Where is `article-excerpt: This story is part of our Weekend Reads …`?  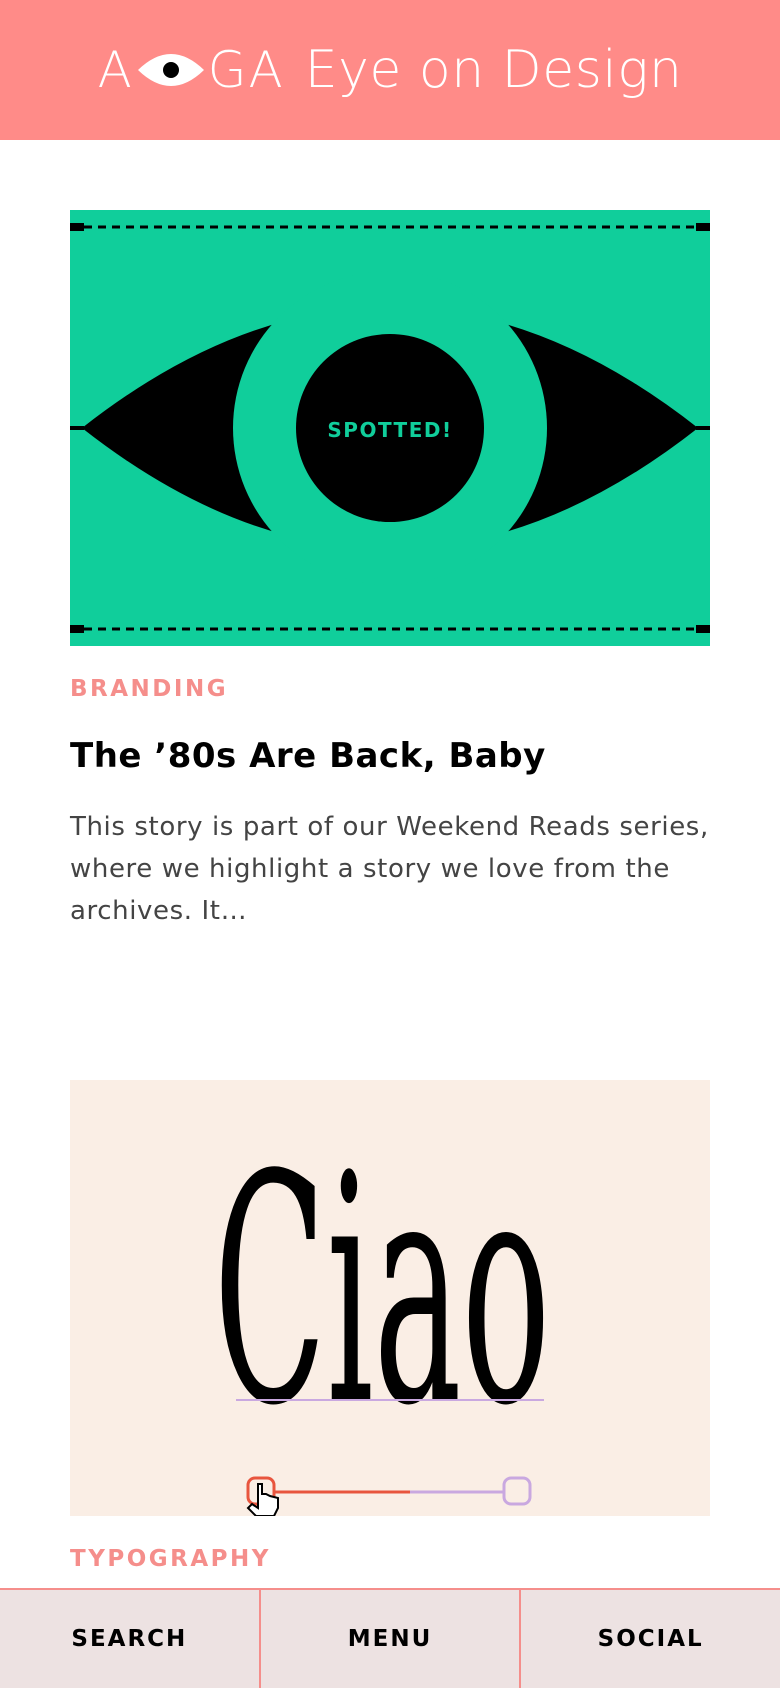
article-excerpt: This story is part of our Weekend Reads … is located at coordinates (389, 869).